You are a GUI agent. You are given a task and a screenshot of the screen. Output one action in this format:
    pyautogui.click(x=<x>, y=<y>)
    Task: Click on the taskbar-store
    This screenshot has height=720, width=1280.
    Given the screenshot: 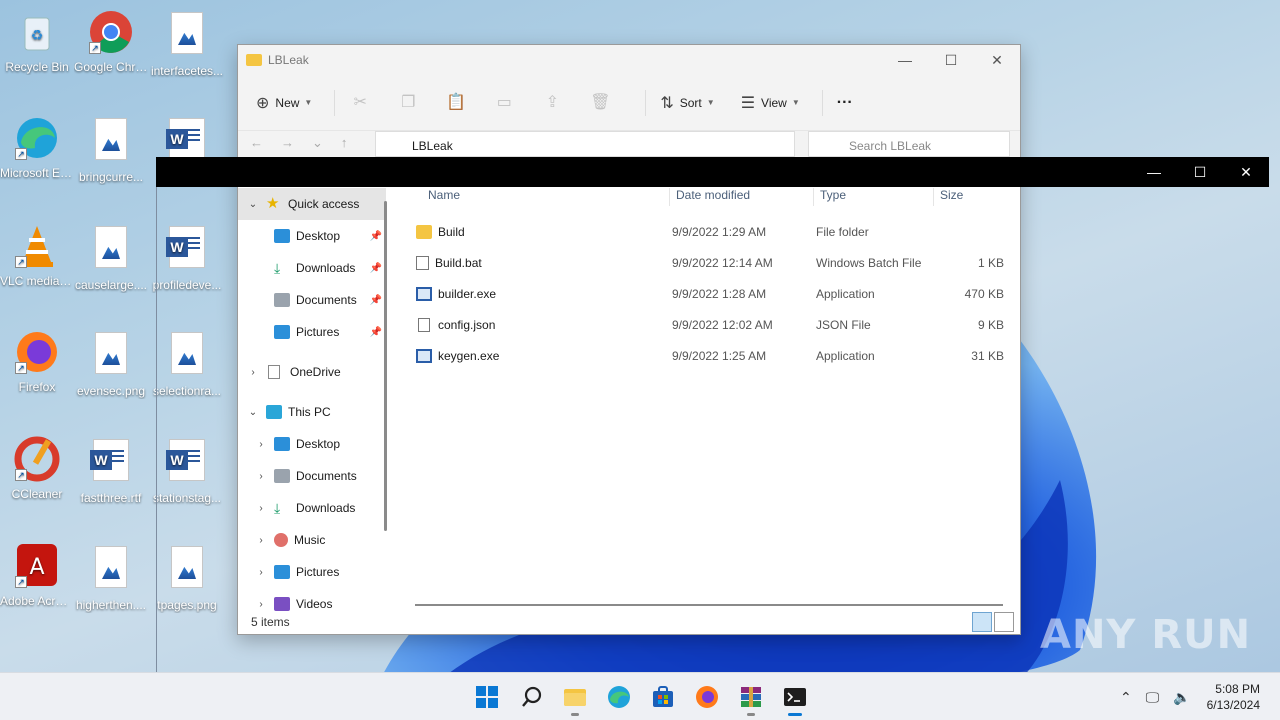 What is the action you would take?
    pyautogui.click(x=663, y=697)
    